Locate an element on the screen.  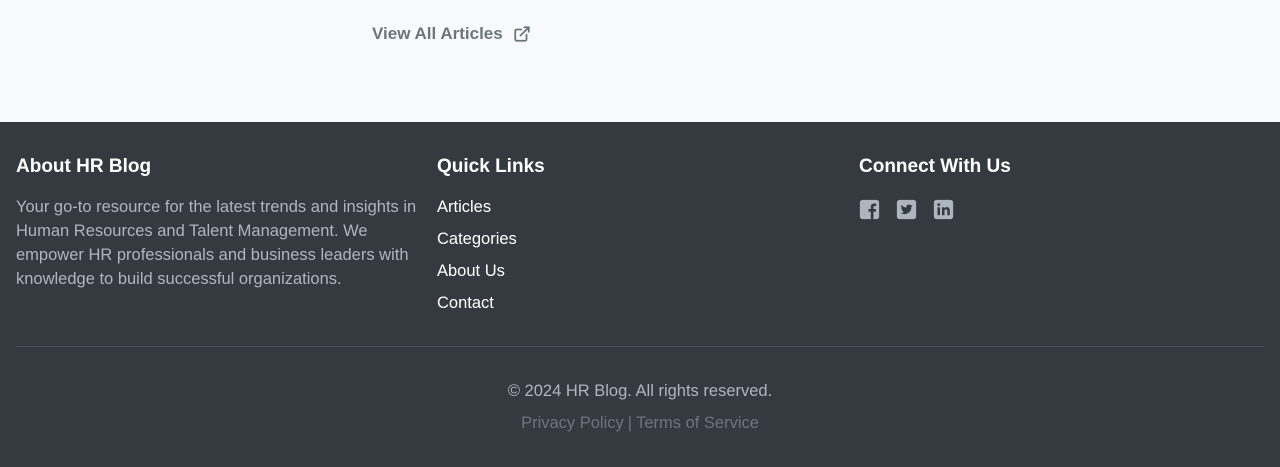
twitter-icon is located at coordinates (906, 209).